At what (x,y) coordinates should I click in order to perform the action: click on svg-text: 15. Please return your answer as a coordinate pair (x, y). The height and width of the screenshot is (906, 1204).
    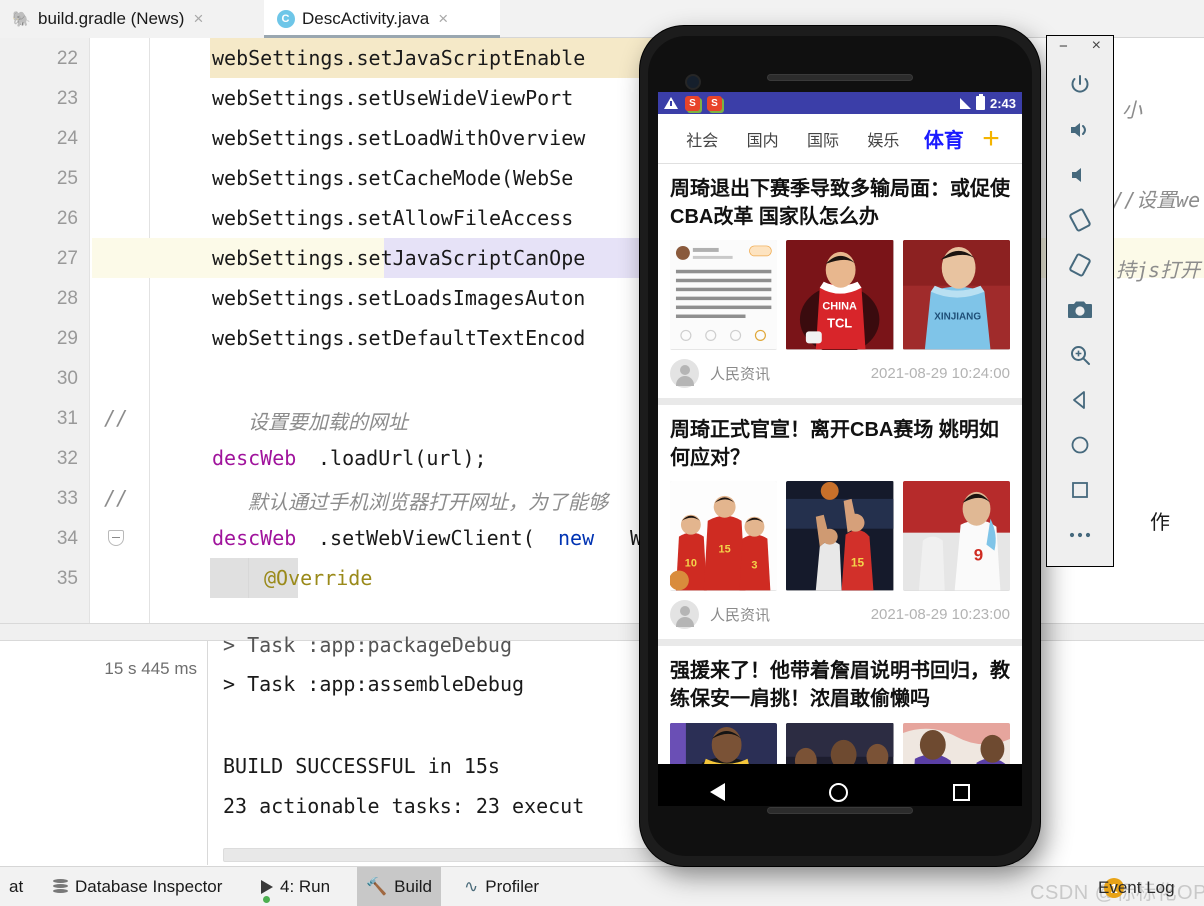
    Looking at the image, I should click on (725, 550).